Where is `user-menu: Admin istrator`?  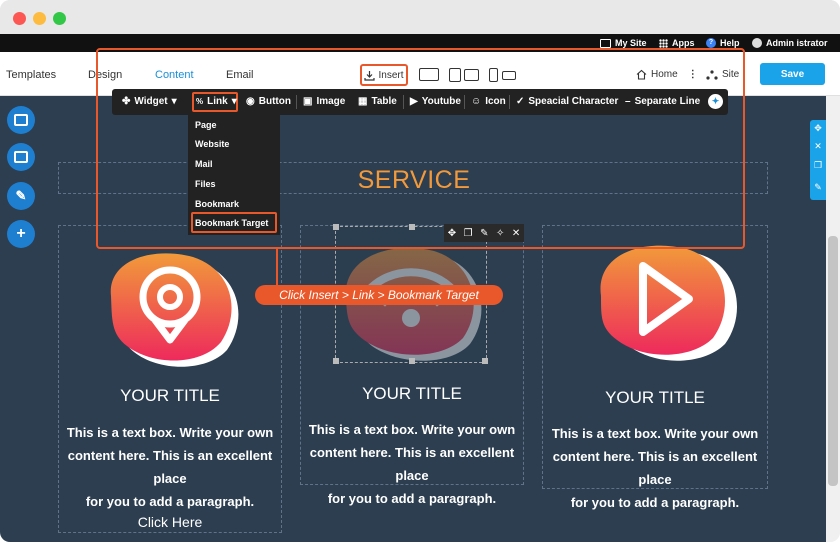
user-menu: Admin istrator is located at coordinates (790, 43).